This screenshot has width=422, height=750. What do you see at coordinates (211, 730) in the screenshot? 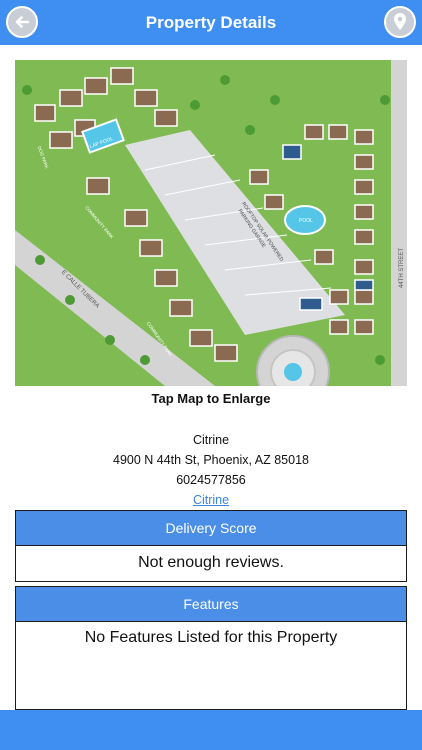
I see `bottom-bar` at bounding box center [211, 730].